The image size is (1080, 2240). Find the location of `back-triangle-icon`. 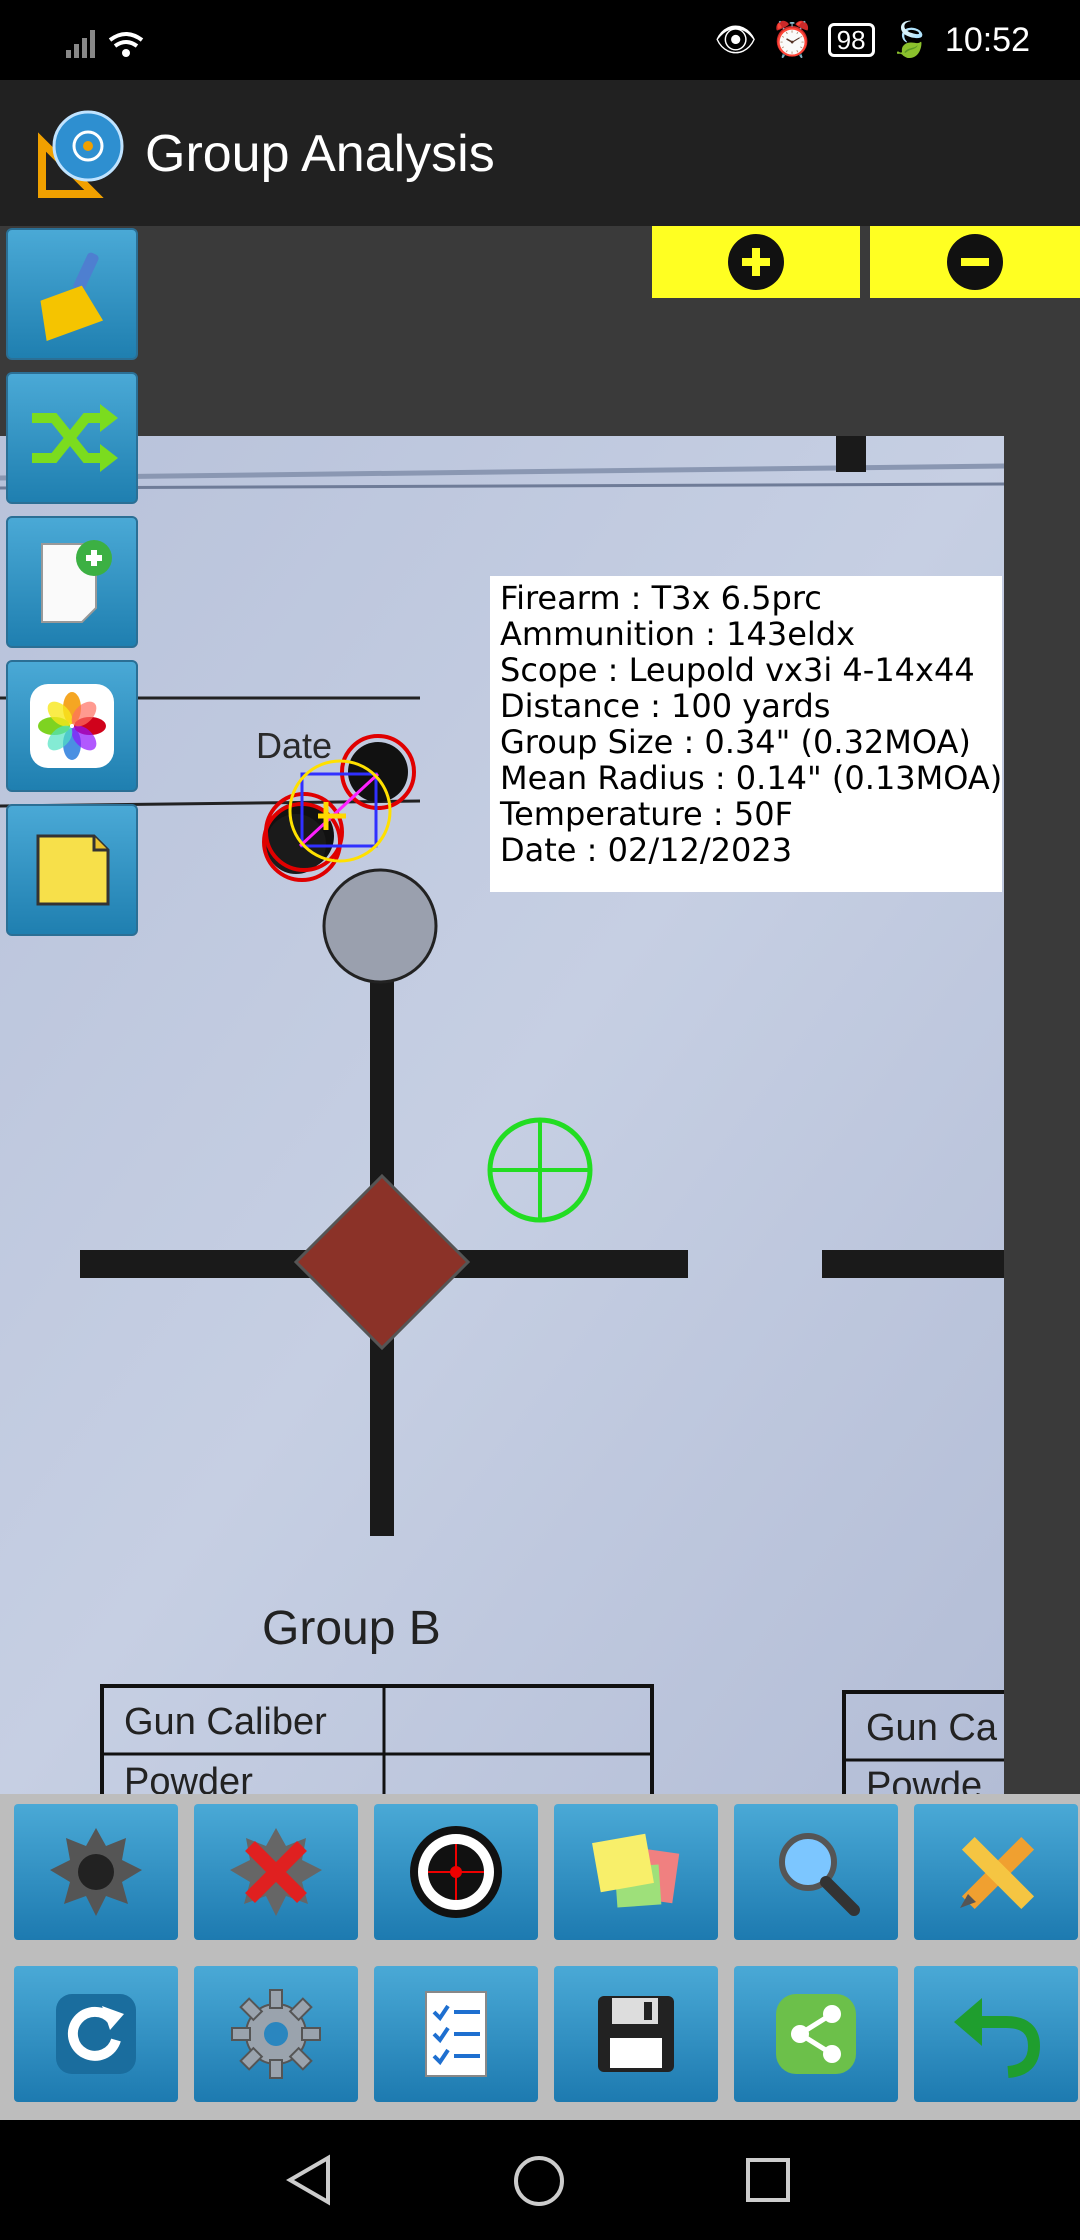

back-triangle-icon is located at coordinates (310, 2180).